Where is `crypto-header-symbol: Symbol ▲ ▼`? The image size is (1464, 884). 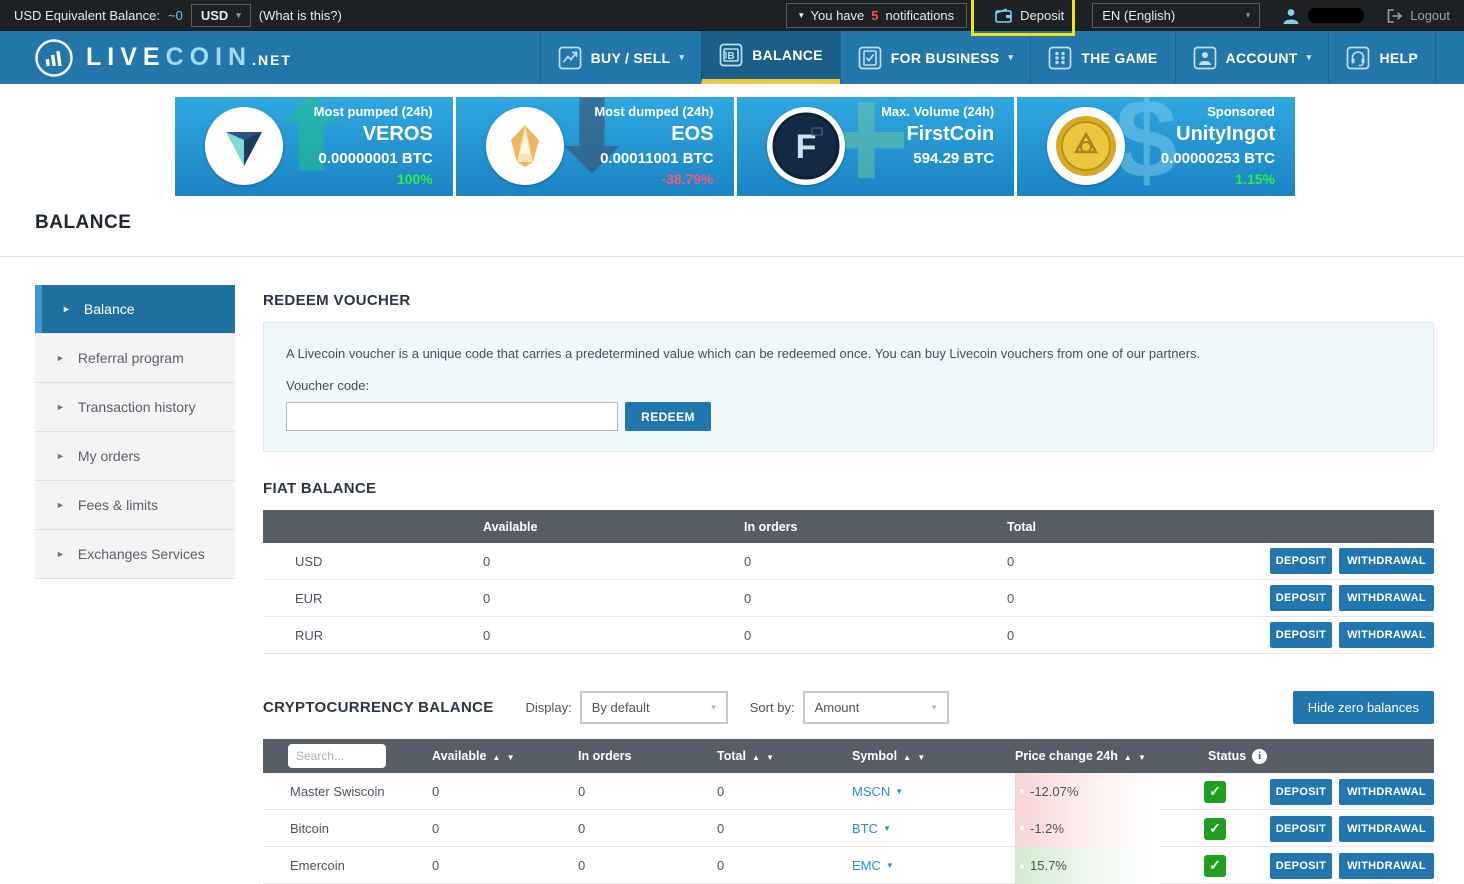
crypto-header-symbol: Symbol ▲ ▼ is located at coordinates (933, 756).